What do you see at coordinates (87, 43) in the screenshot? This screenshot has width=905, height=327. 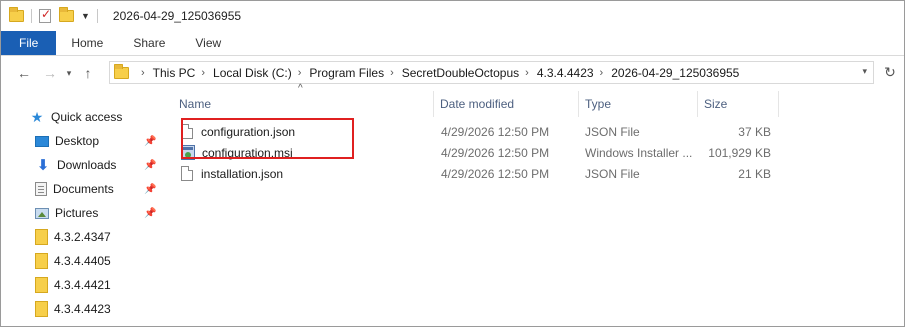 I see `tab-home: Home` at bounding box center [87, 43].